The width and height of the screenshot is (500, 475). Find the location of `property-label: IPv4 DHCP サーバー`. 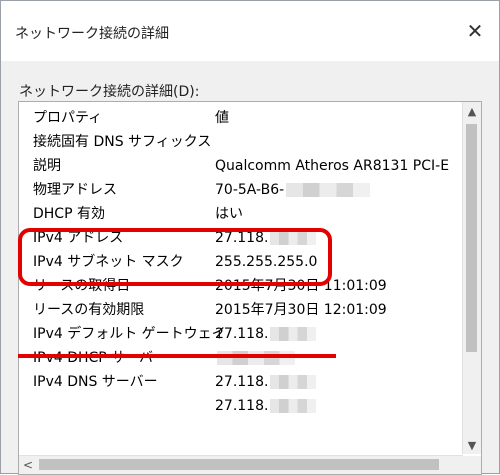

property-label: IPv4 DHCP サーバー is located at coordinates (100, 358).